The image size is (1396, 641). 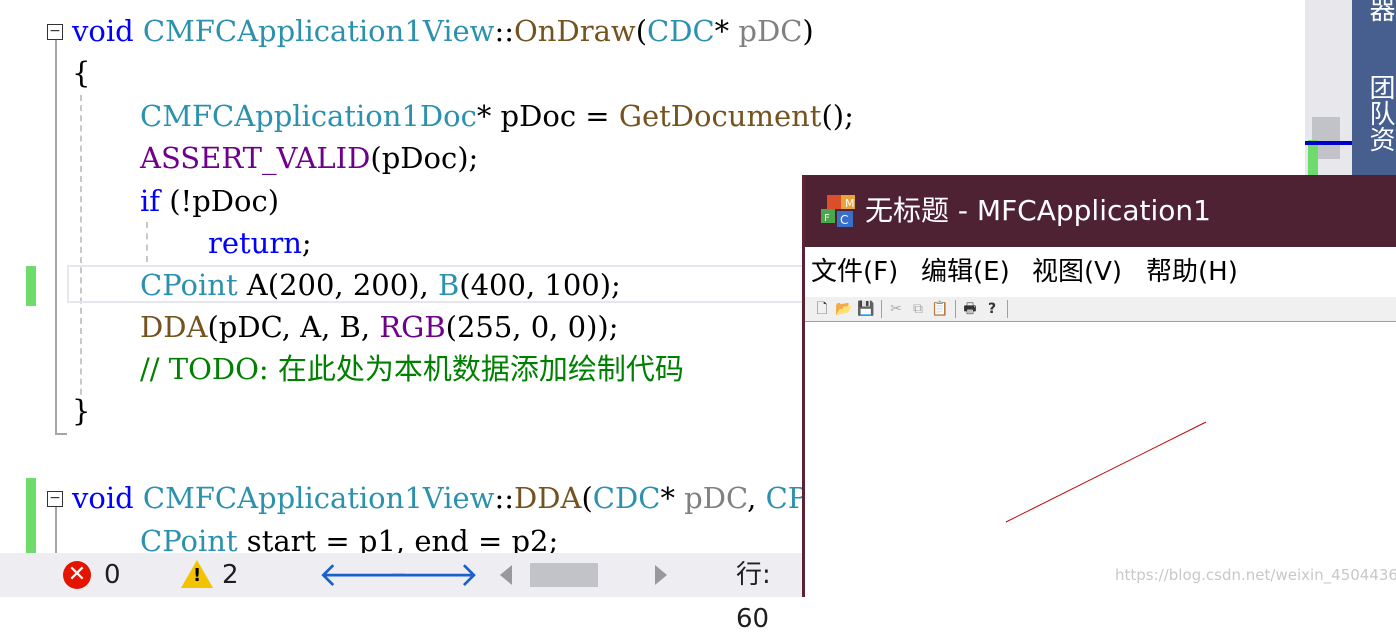 I want to click on cut-icon: ✂, so click(x=896, y=309).